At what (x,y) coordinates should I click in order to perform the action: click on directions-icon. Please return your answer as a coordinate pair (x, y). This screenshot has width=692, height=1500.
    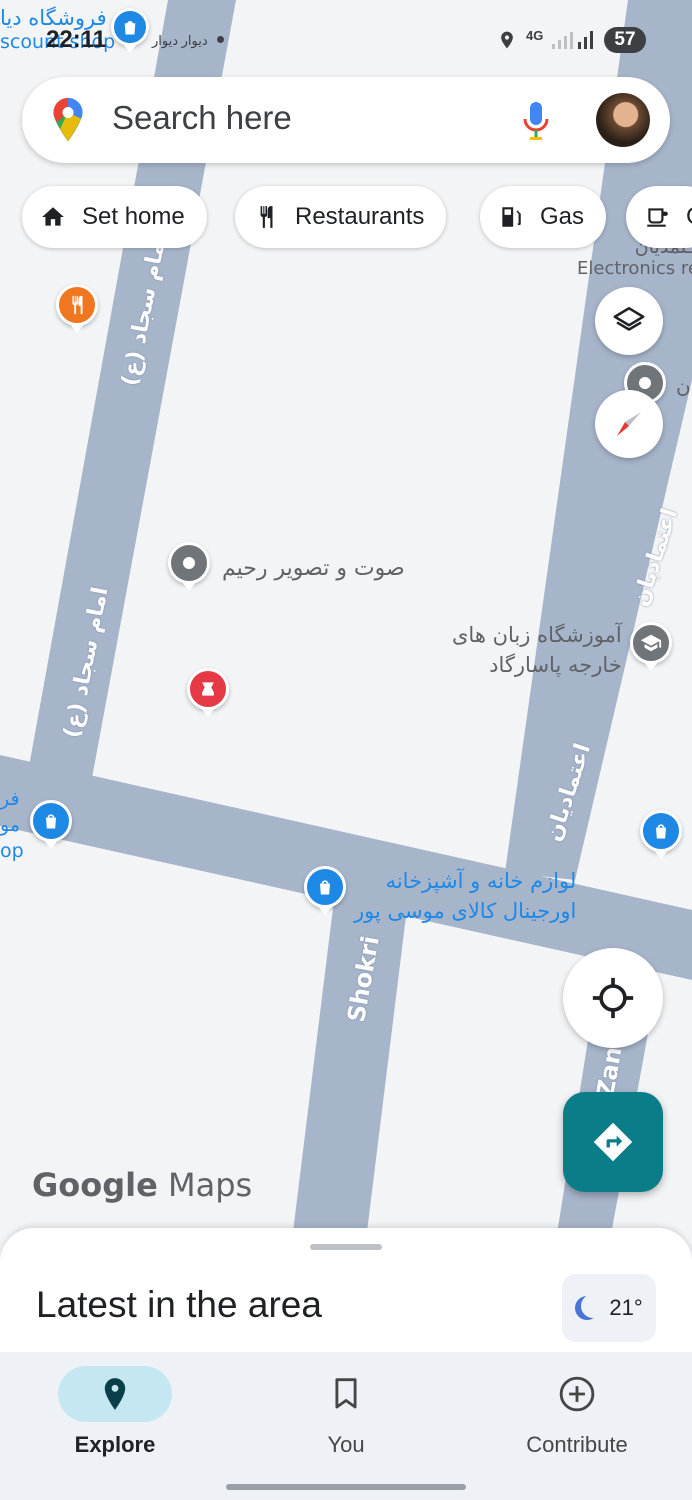
    Looking at the image, I should click on (613, 1142).